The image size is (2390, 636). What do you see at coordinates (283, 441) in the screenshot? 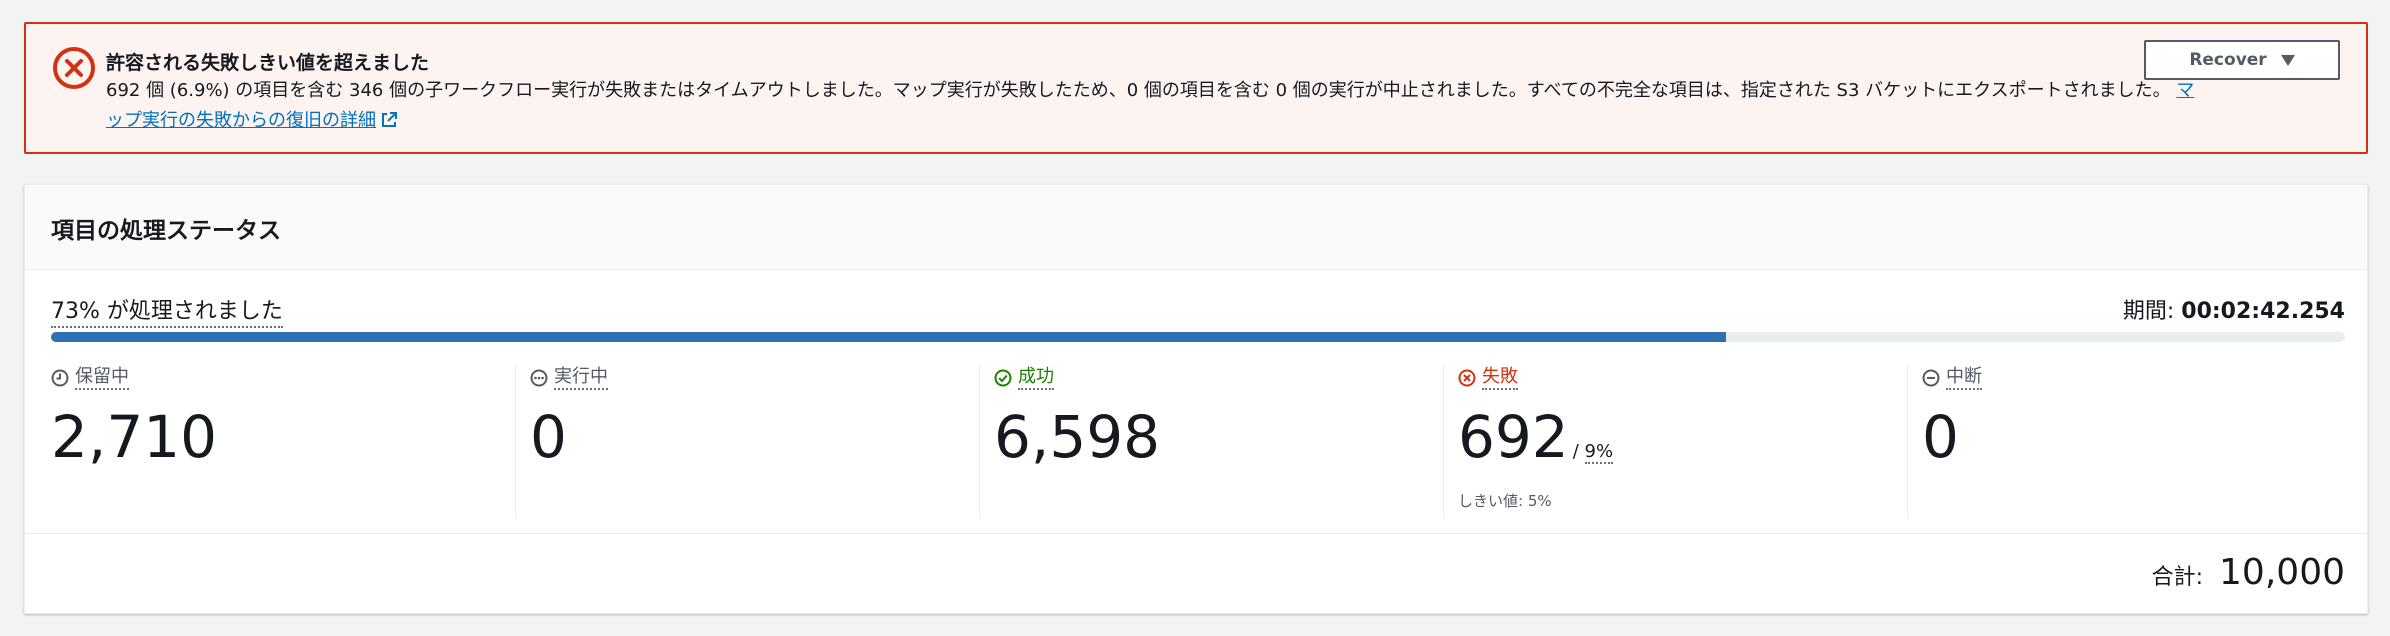
I see `stat-pending: 保留中 2,710` at bounding box center [283, 441].